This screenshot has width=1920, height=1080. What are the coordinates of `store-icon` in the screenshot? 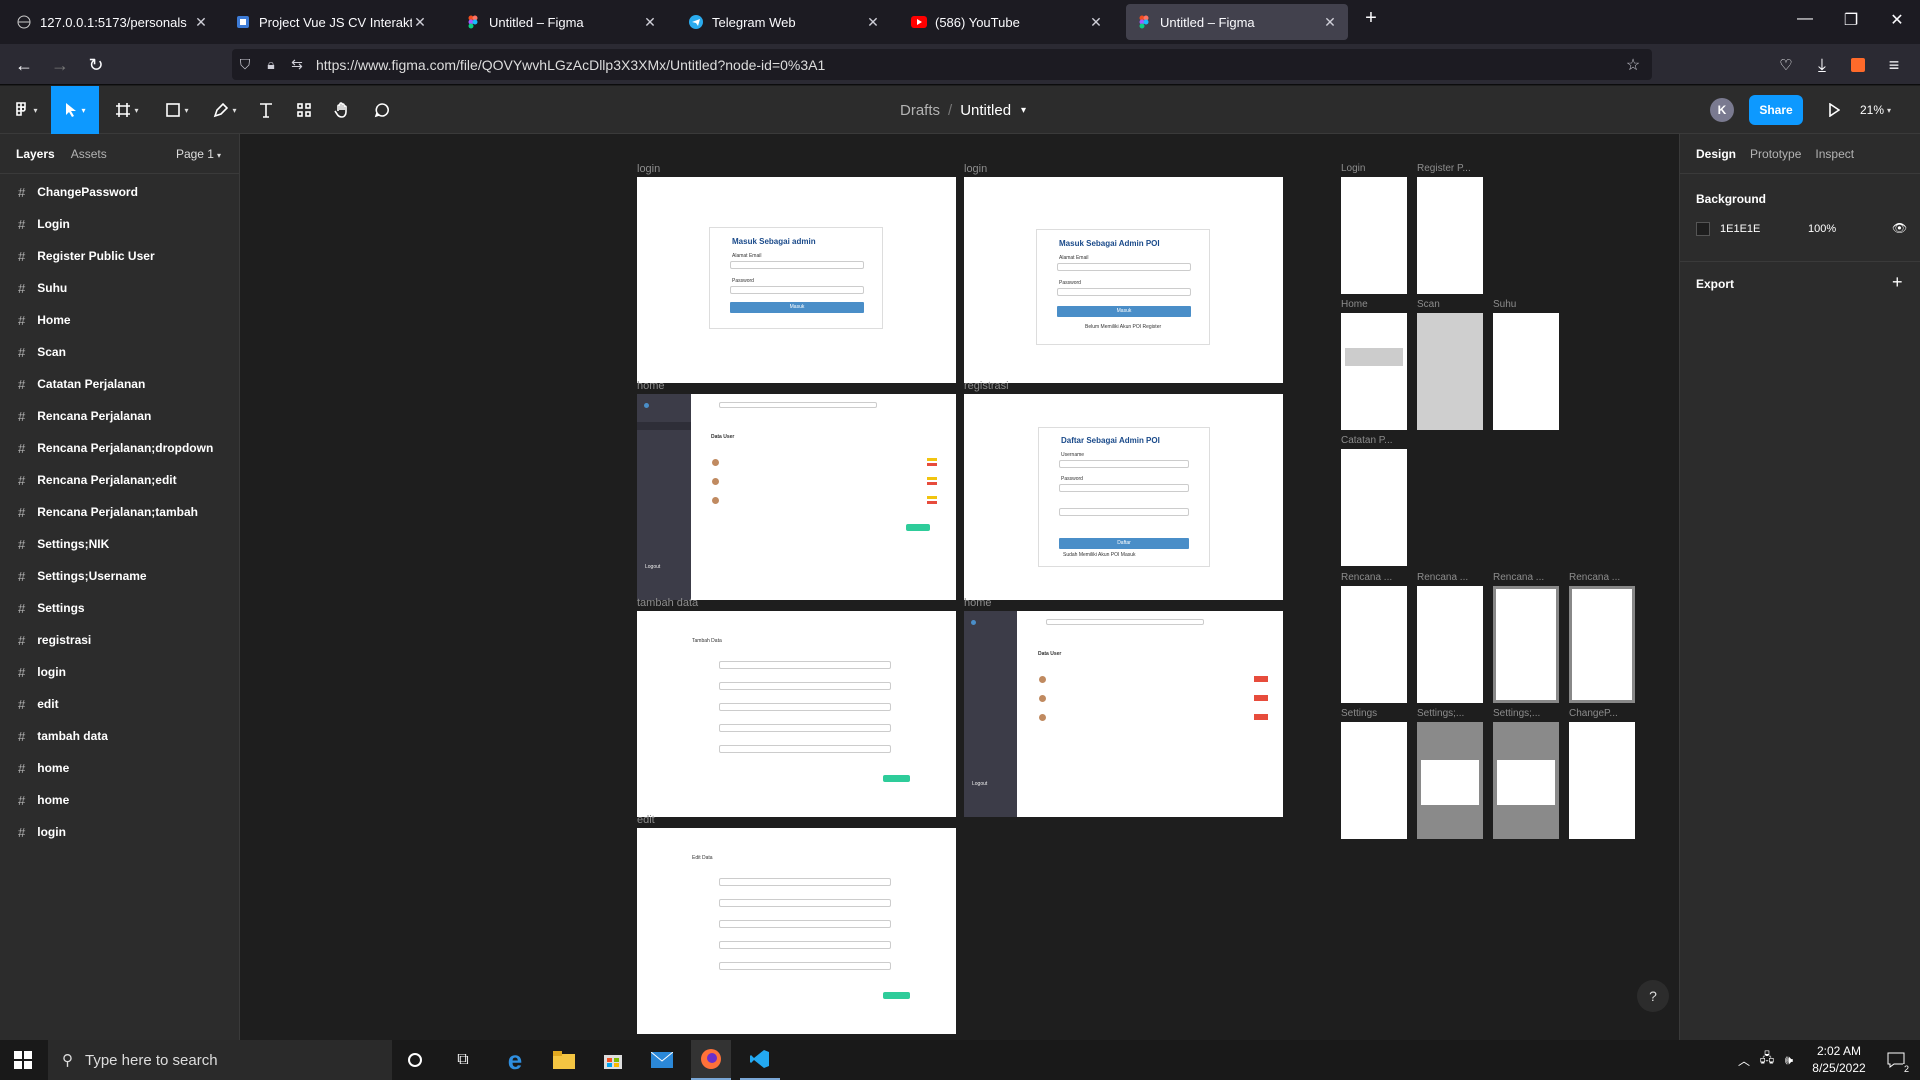 It's located at (613, 1060).